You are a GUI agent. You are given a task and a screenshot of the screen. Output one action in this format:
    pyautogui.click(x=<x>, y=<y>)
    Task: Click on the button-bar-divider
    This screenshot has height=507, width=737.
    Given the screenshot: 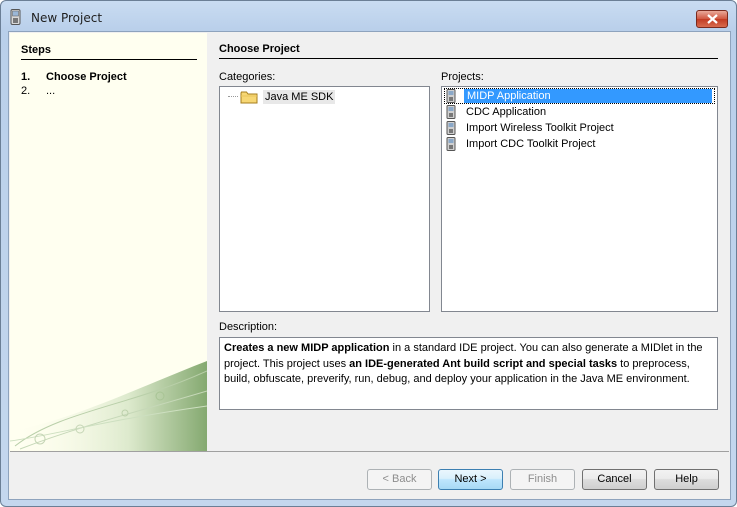 What is the action you would take?
    pyautogui.click(x=369, y=451)
    